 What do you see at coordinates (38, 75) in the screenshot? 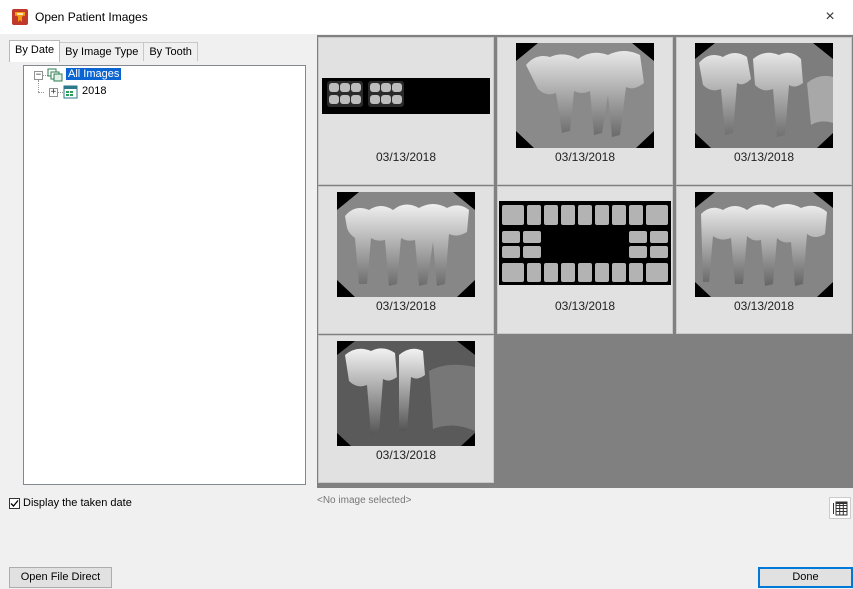
I see `collapse-all-images-icon: −` at bounding box center [38, 75].